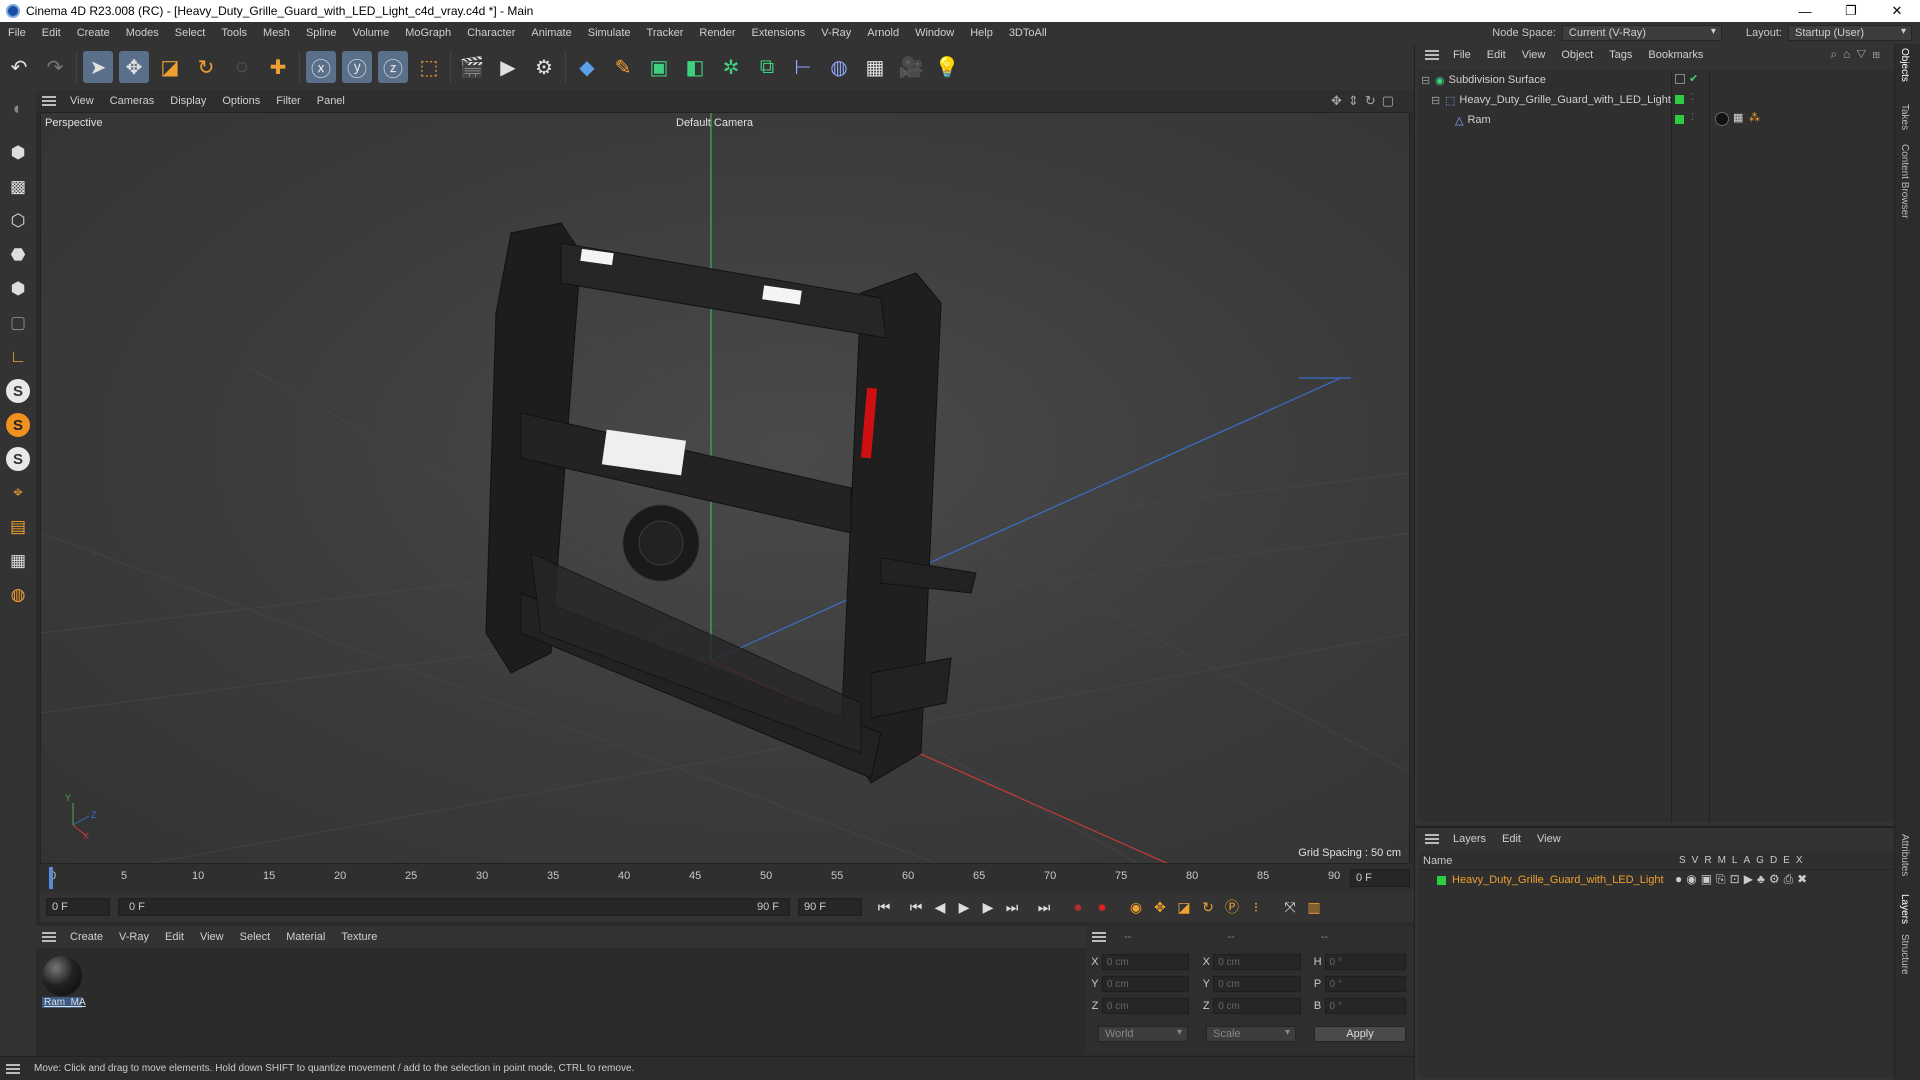 The width and height of the screenshot is (1920, 1080). Describe the element at coordinates (1496, 55) in the screenshot. I see `om-menu-edit: Edit` at that location.